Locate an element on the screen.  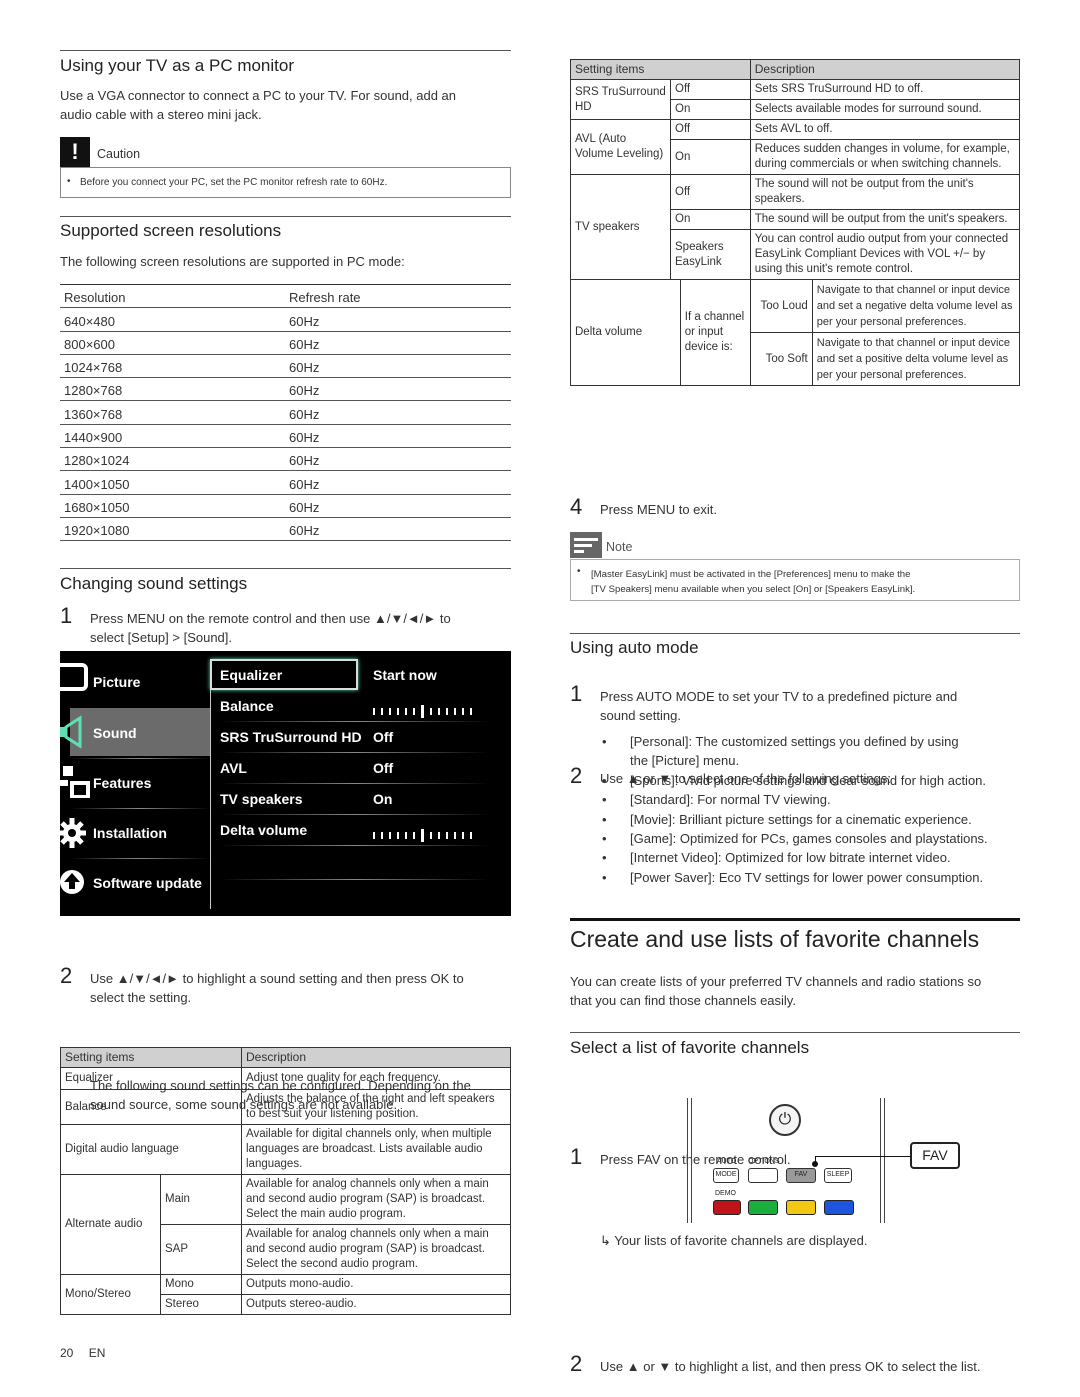
setting-cell: SRS TruSurround HD is located at coordinates (620, 99).